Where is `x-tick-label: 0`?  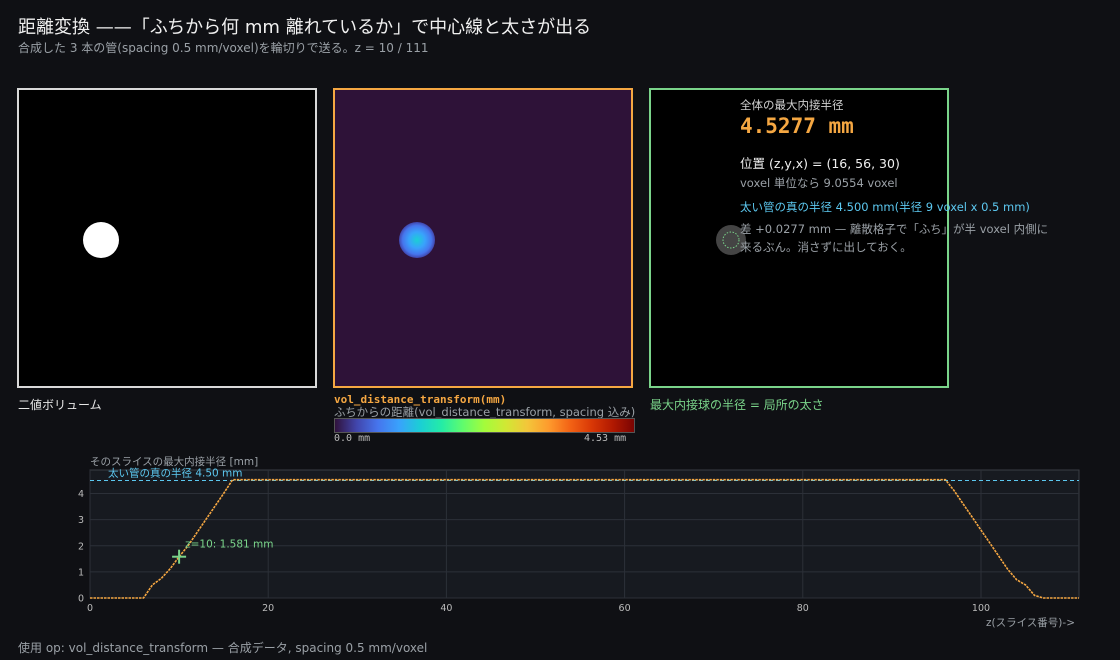
x-tick-label: 0 is located at coordinates (90, 608).